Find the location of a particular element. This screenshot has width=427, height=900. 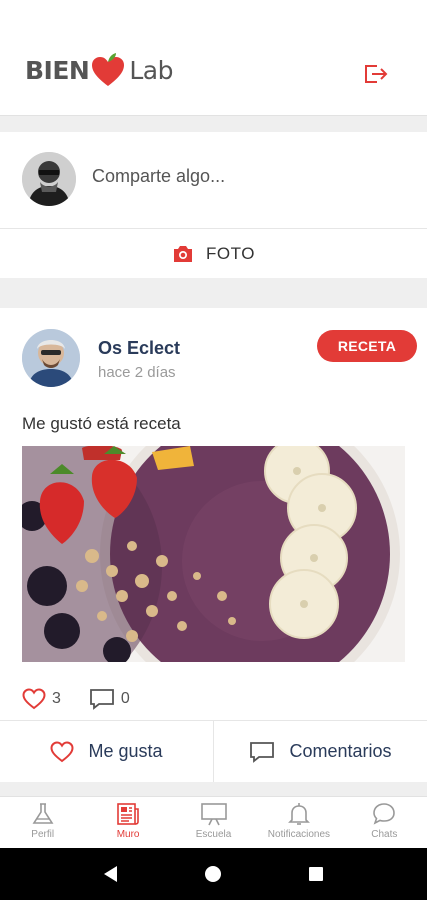

like-count: 3 is located at coordinates (41, 699).